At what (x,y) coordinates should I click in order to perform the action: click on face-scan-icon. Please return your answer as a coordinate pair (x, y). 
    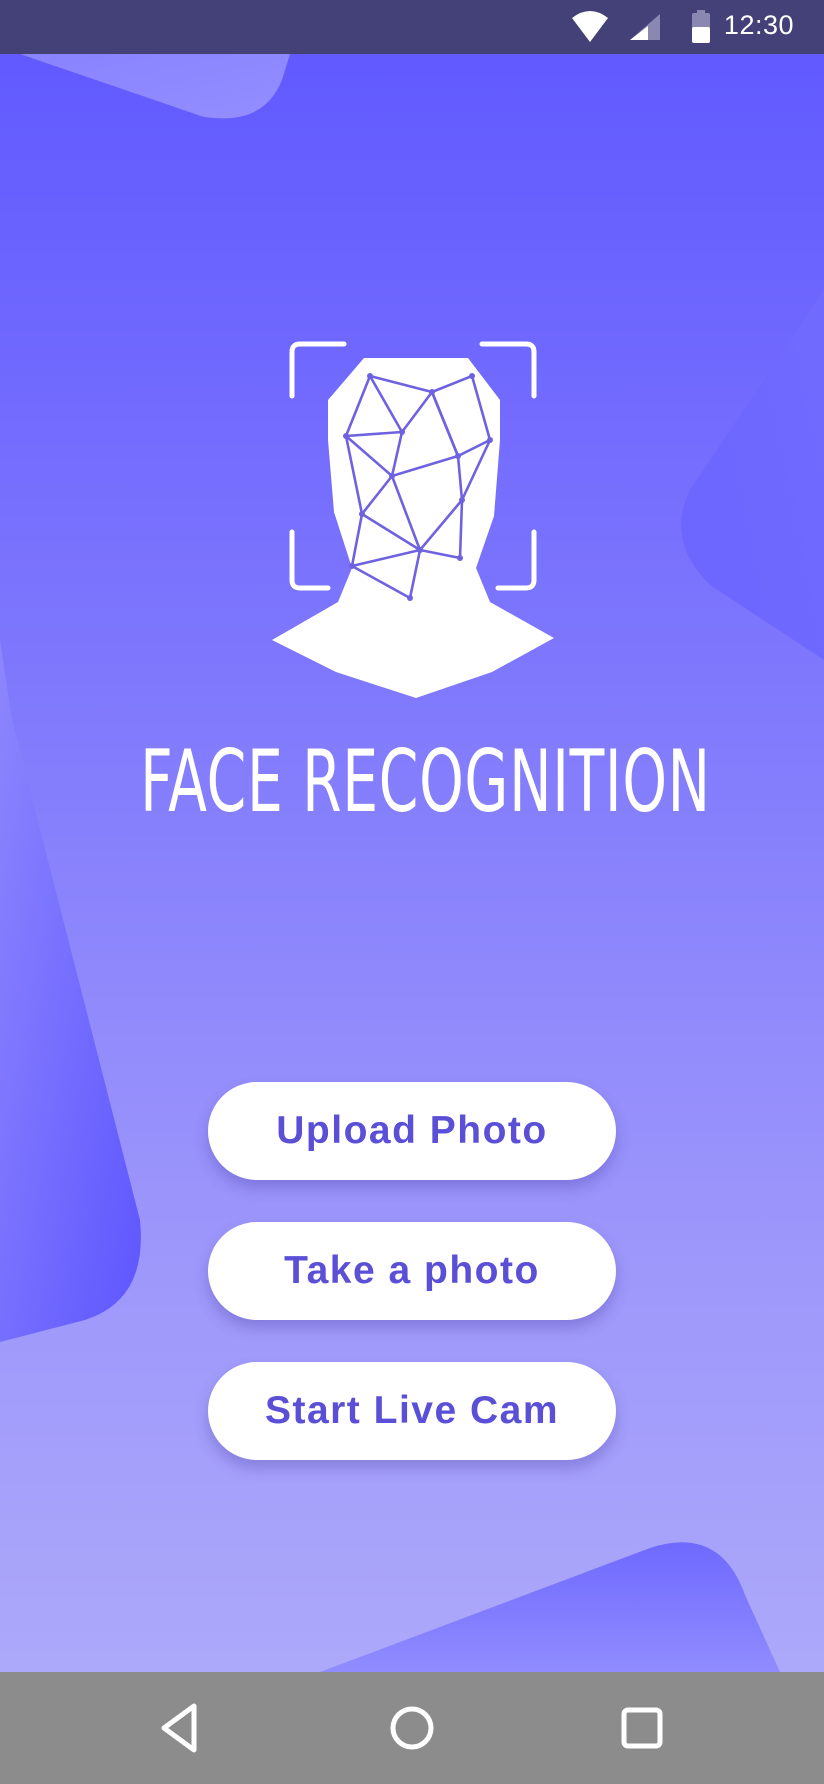
    Looking at the image, I should click on (413, 519).